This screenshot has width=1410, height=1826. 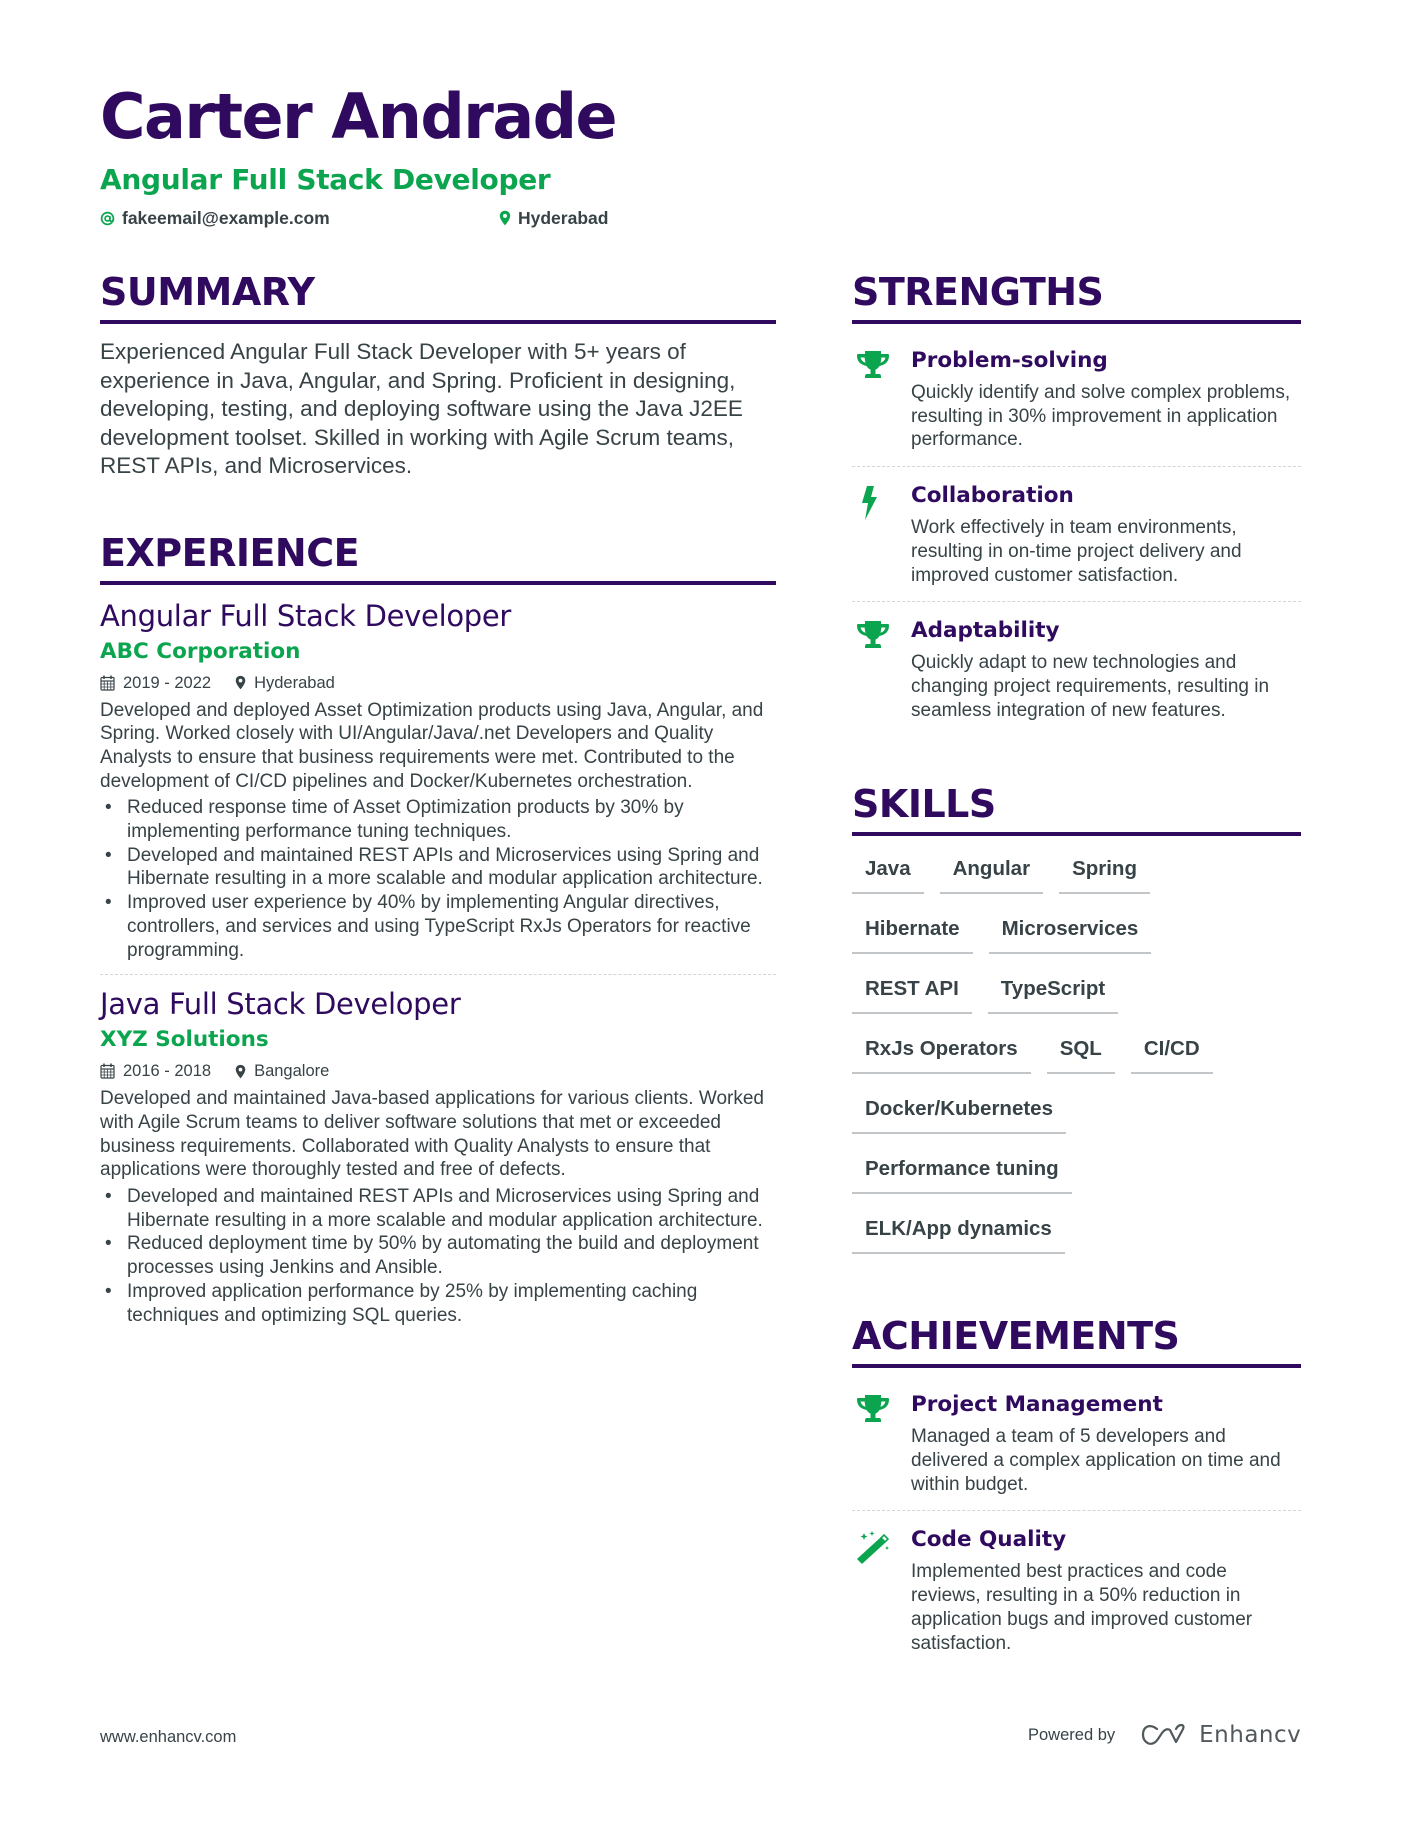 What do you see at coordinates (1104, 871) in the screenshot?
I see `skill-tag: Spring` at bounding box center [1104, 871].